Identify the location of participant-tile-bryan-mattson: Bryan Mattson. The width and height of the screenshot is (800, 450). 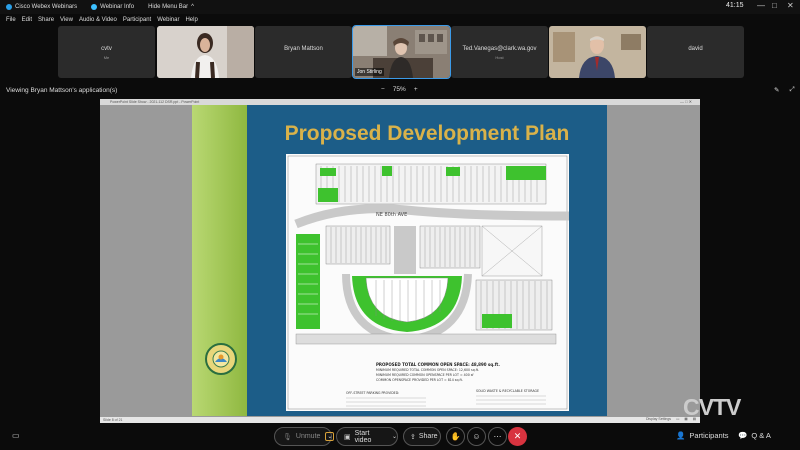
(303, 52).